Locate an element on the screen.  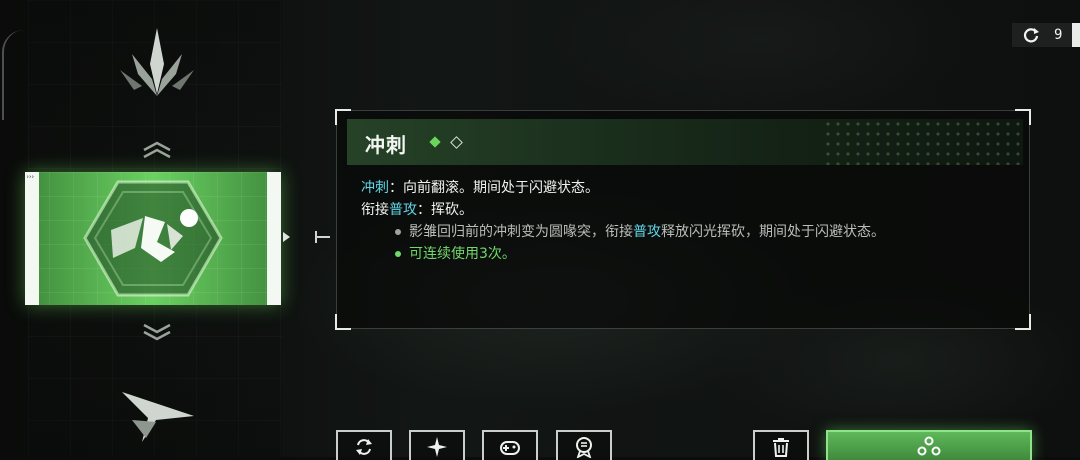
selected-skill-card: ››› is located at coordinates (153, 238).